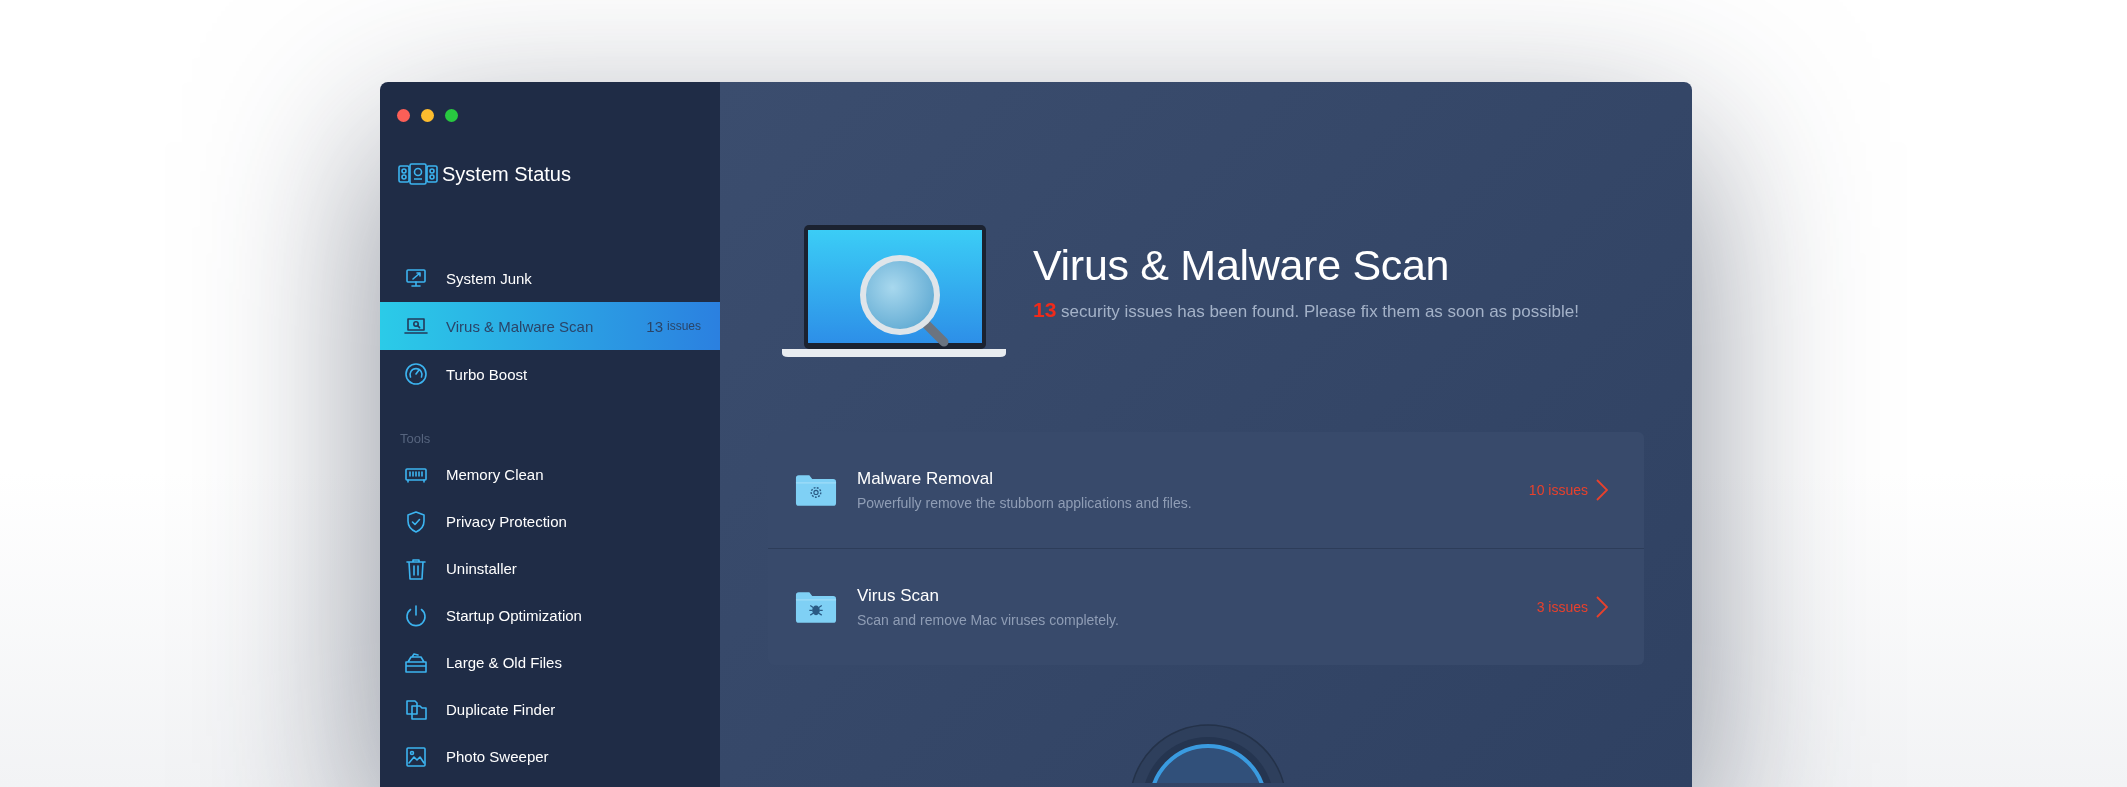 Image resolution: width=2127 pixels, height=787 pixels. Describe the element at coordinates (926, 479) in the screenshot. I see `result-title: Malware Removal` at that location.